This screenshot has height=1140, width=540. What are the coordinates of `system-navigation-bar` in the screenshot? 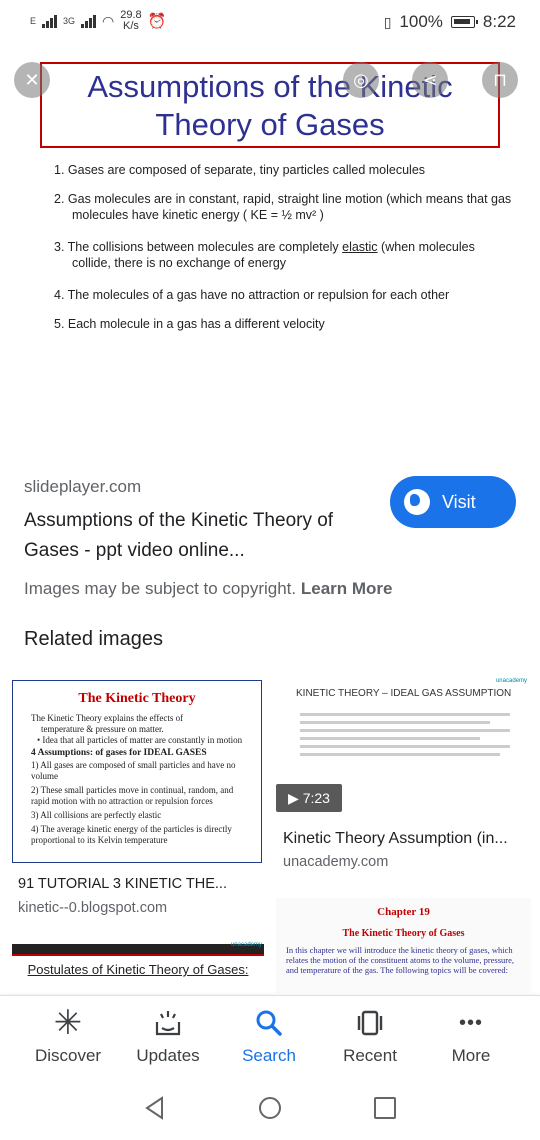 It's located at (270, 1108).